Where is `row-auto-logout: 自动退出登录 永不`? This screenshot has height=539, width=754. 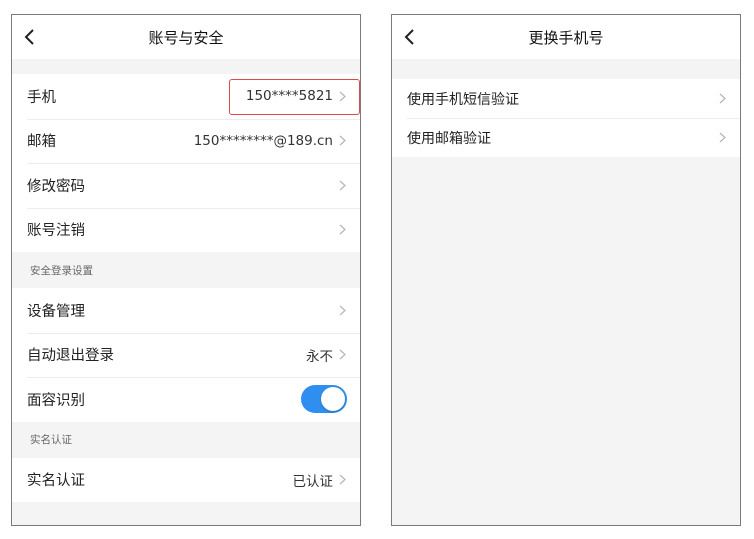 row-auto-logout: 自动退出登录 永不 is located at coordinates (186, 354).